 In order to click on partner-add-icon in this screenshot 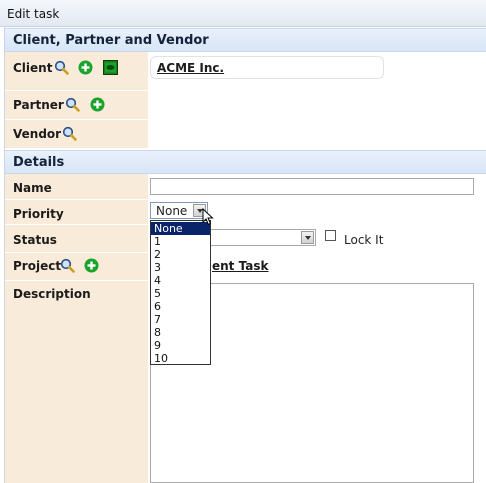, I will do `click(97, 104)`.